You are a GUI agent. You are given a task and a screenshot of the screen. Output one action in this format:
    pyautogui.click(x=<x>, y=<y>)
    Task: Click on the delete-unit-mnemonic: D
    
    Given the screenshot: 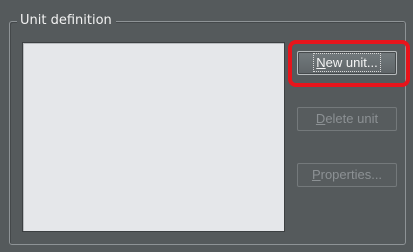 What is the action you would take?
    pyautogui.click(x=320, y=118)
    